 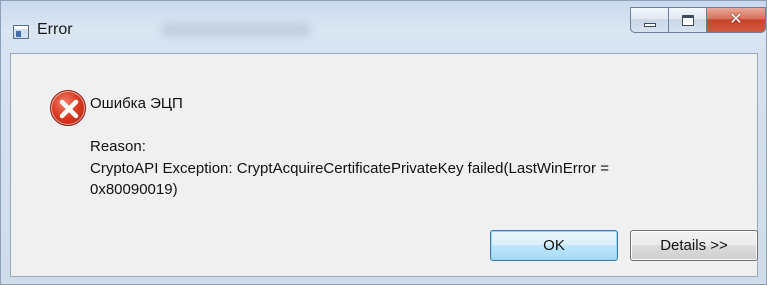 I want to click on maximize-button, so click(x=687, y=20).